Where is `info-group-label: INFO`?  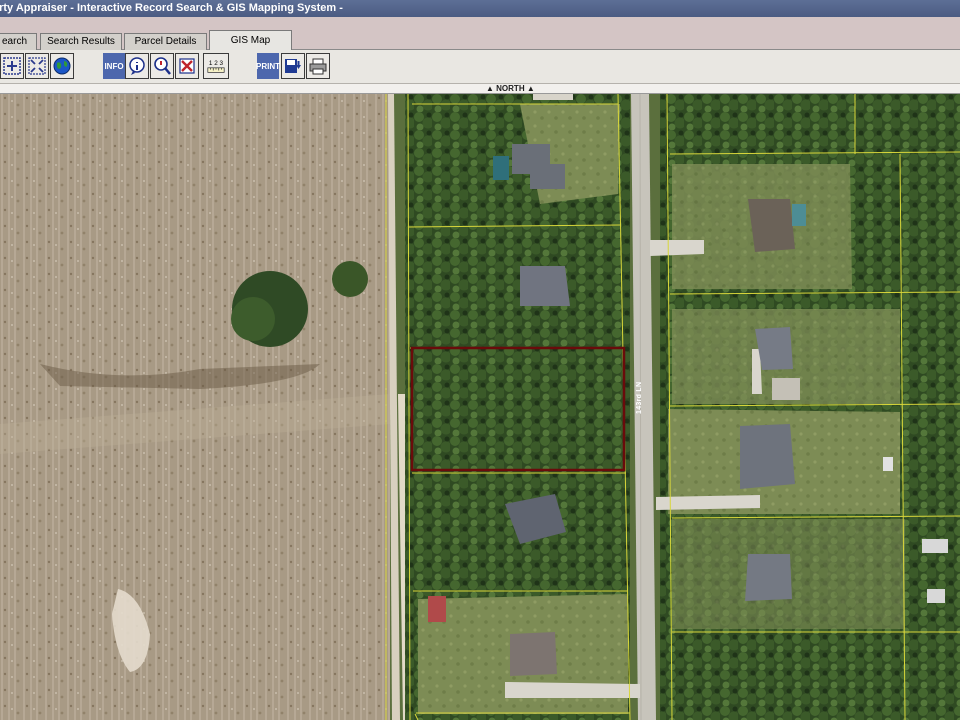 info-group-label: INFO is located at coordinates (114, 66).